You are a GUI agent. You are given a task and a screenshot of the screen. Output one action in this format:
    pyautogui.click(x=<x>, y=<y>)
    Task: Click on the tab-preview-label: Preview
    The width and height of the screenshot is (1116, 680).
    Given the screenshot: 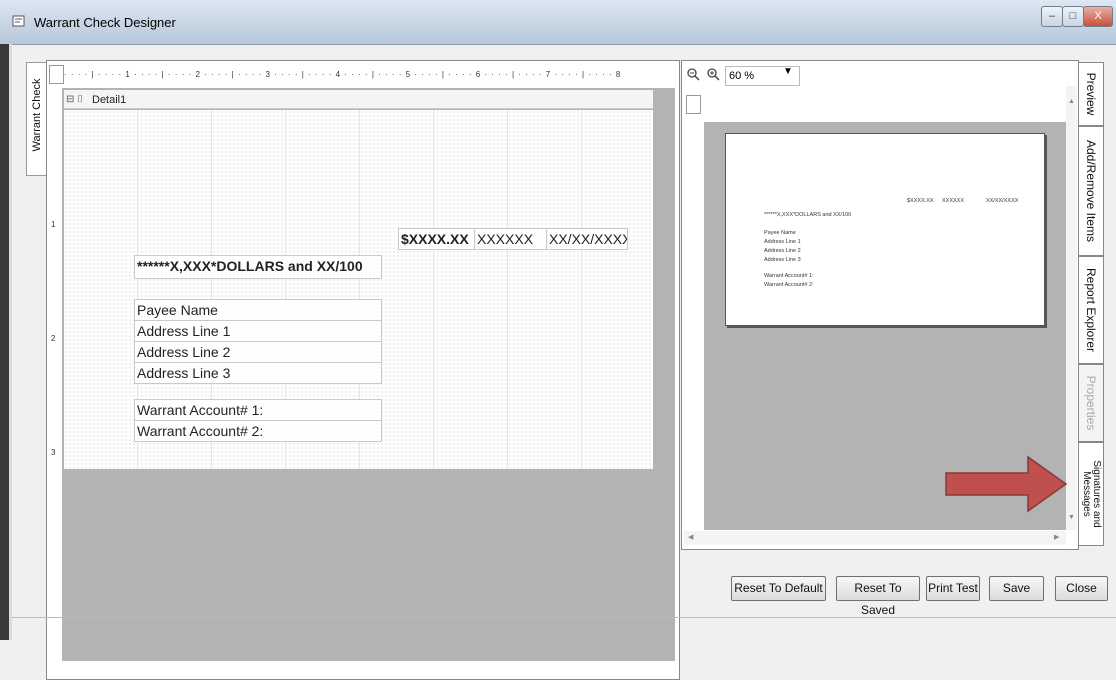 What is the action you would take?
    pyautogui.click(x=1091, y=94)
    